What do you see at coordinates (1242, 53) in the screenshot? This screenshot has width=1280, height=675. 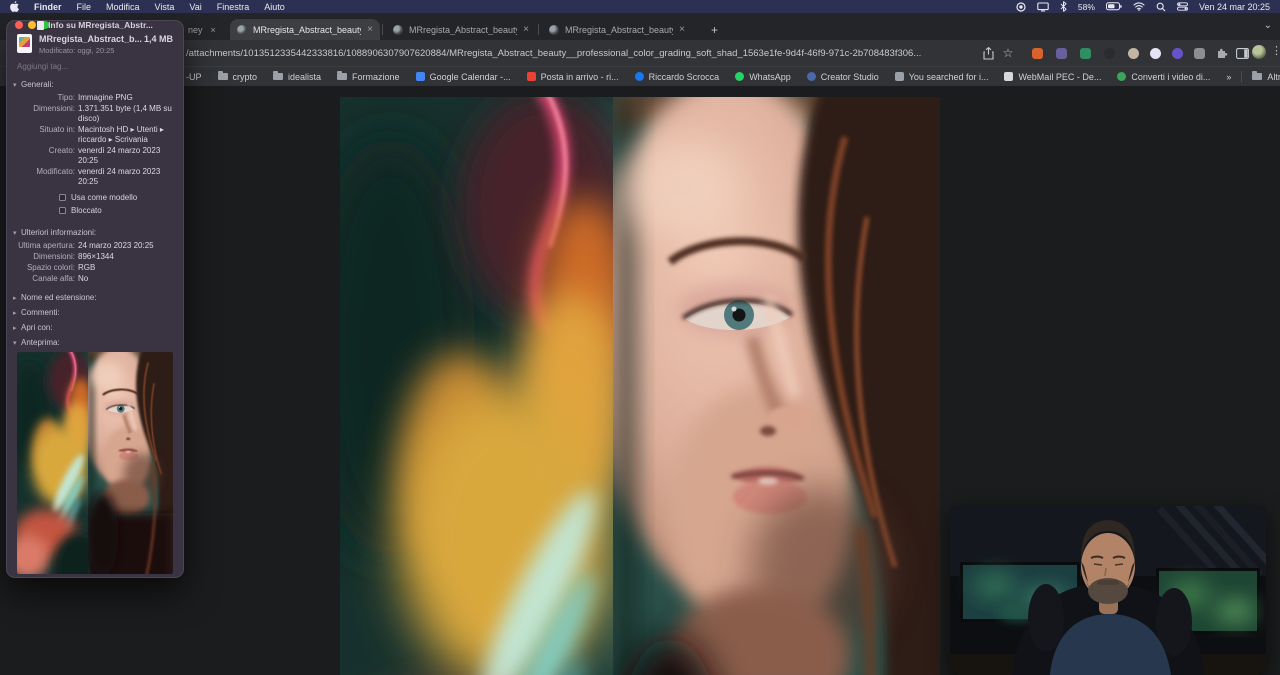 I see `side-panel-icon` at bounding box center [1242, 53].